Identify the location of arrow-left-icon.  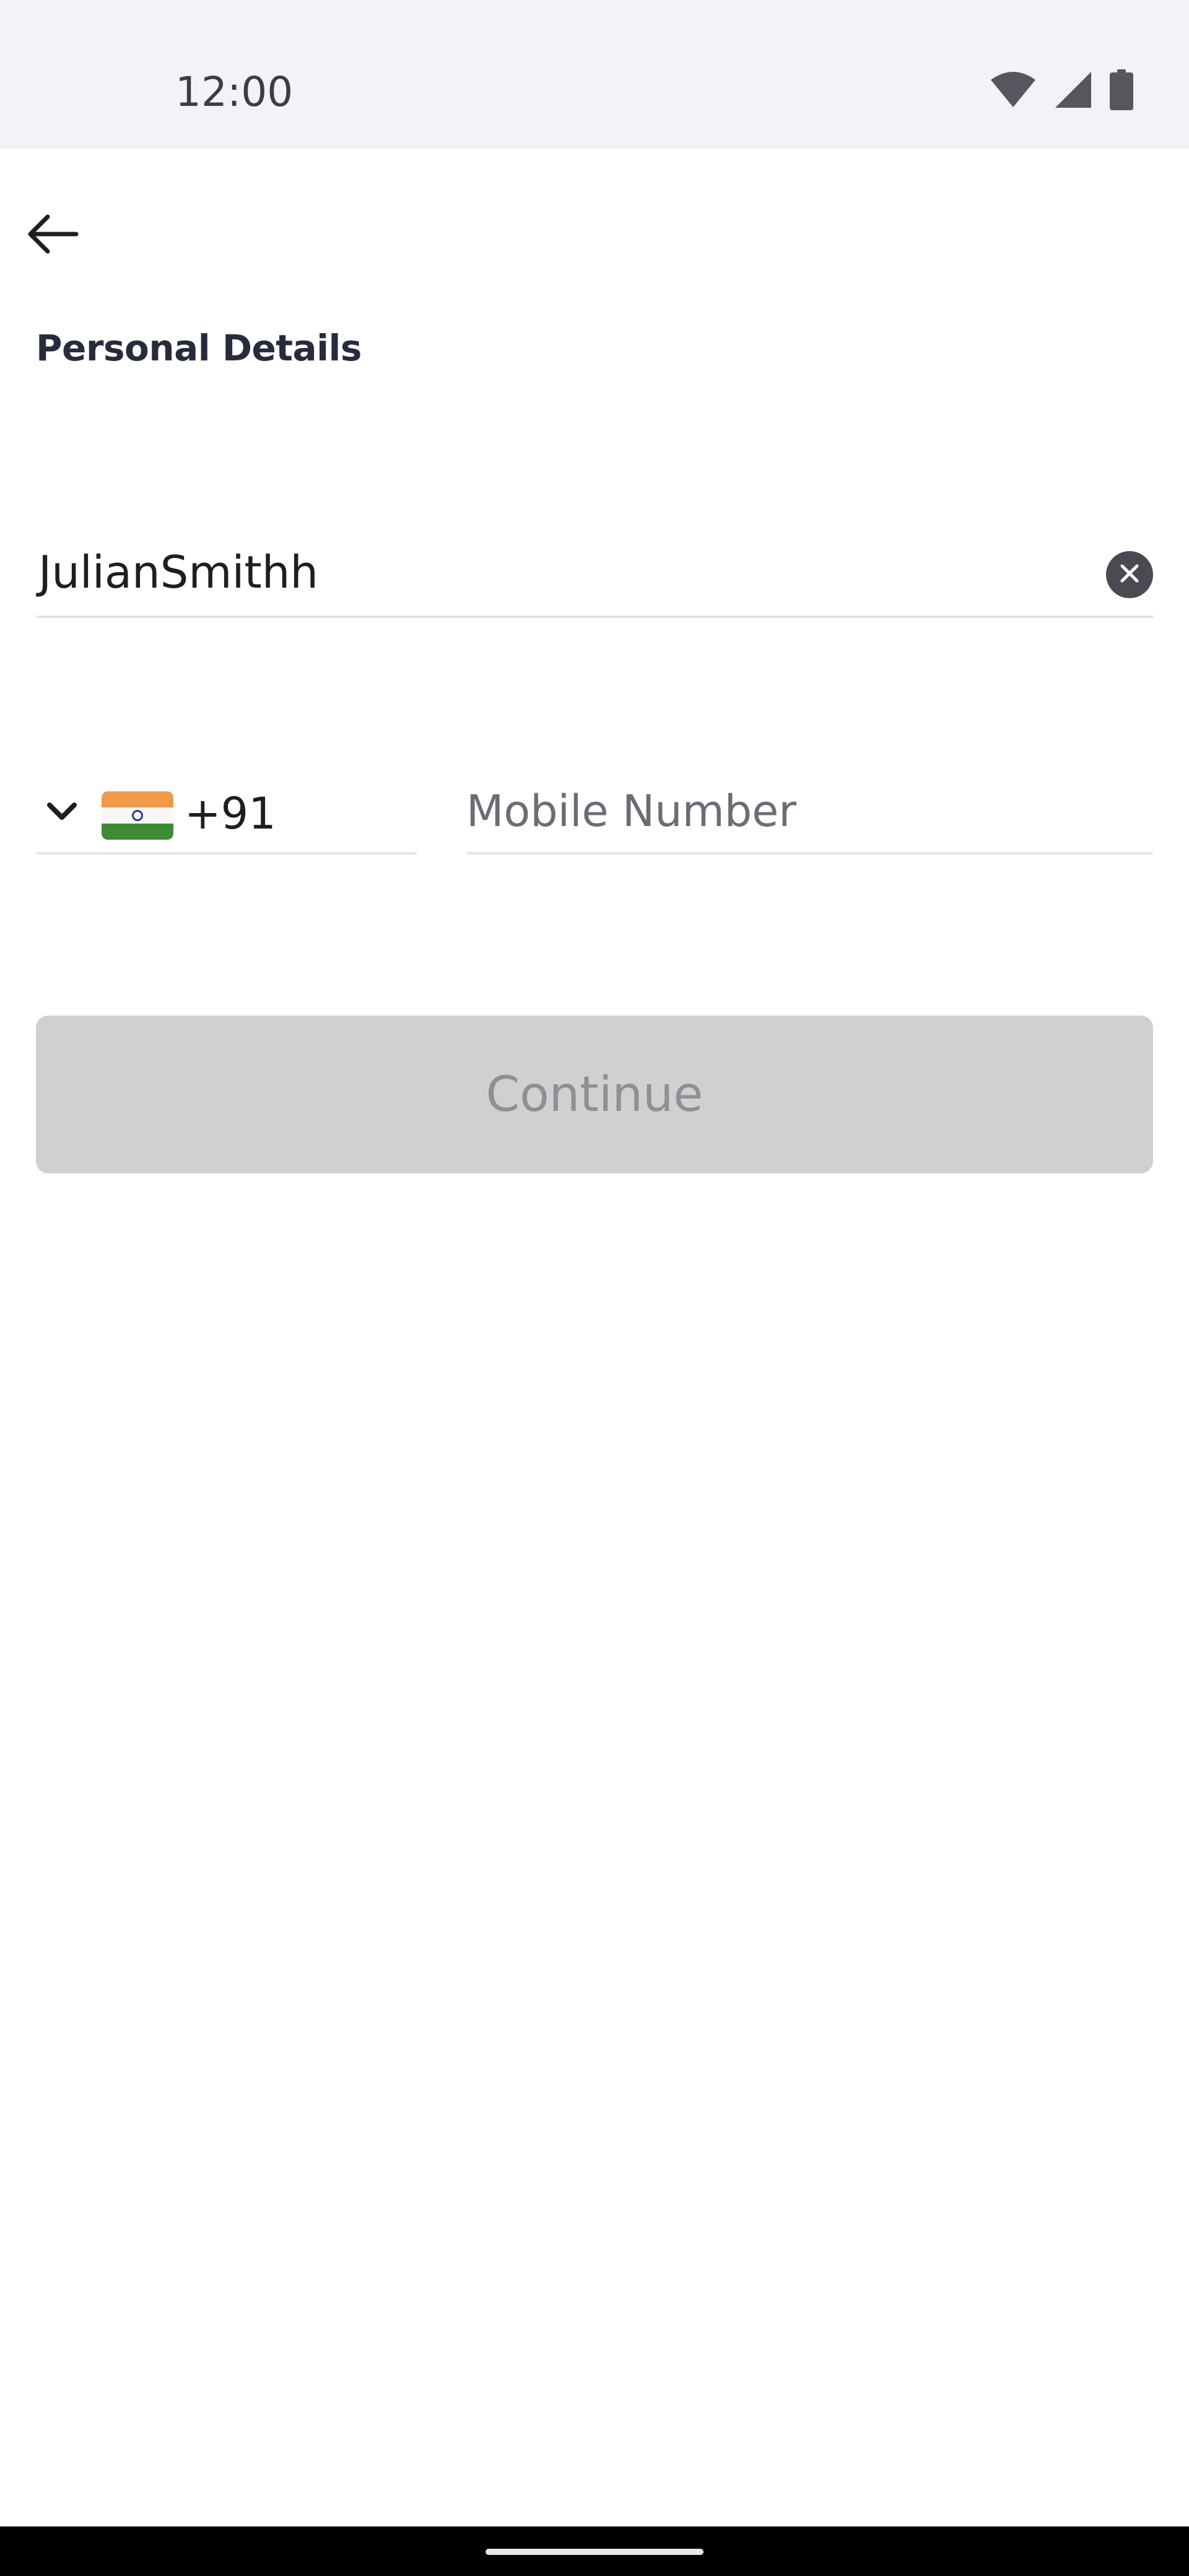
(53, 235).